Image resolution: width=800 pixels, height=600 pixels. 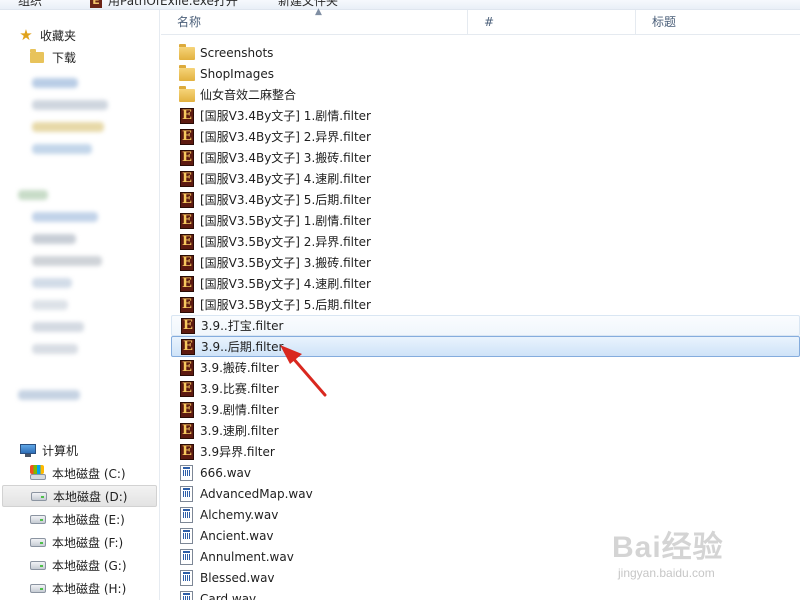 What do you see at coordinates (485, 262) in the screenshot?
I see `file-row: E [国服V3.5By文子] 3.搬砖.filter` at bounding box center [485, 262].